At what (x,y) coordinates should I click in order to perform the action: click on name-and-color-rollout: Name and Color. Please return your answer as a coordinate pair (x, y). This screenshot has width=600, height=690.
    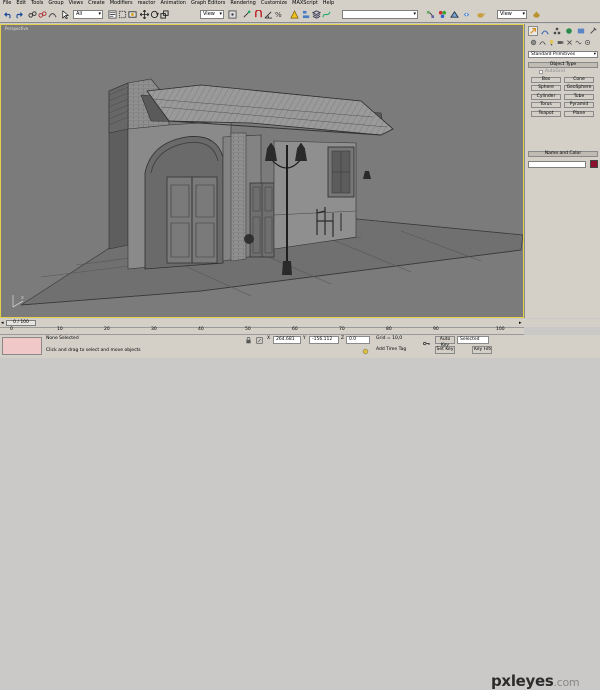
    Looking at the image, I should click on (563, 154).